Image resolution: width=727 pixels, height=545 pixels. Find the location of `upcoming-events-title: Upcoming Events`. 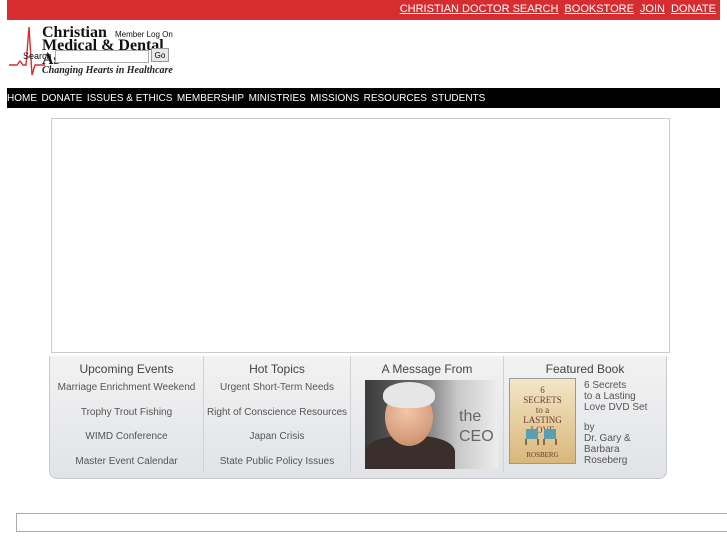

upcoming-events-title: Upcoming Events is located at coordinates (126, 369).